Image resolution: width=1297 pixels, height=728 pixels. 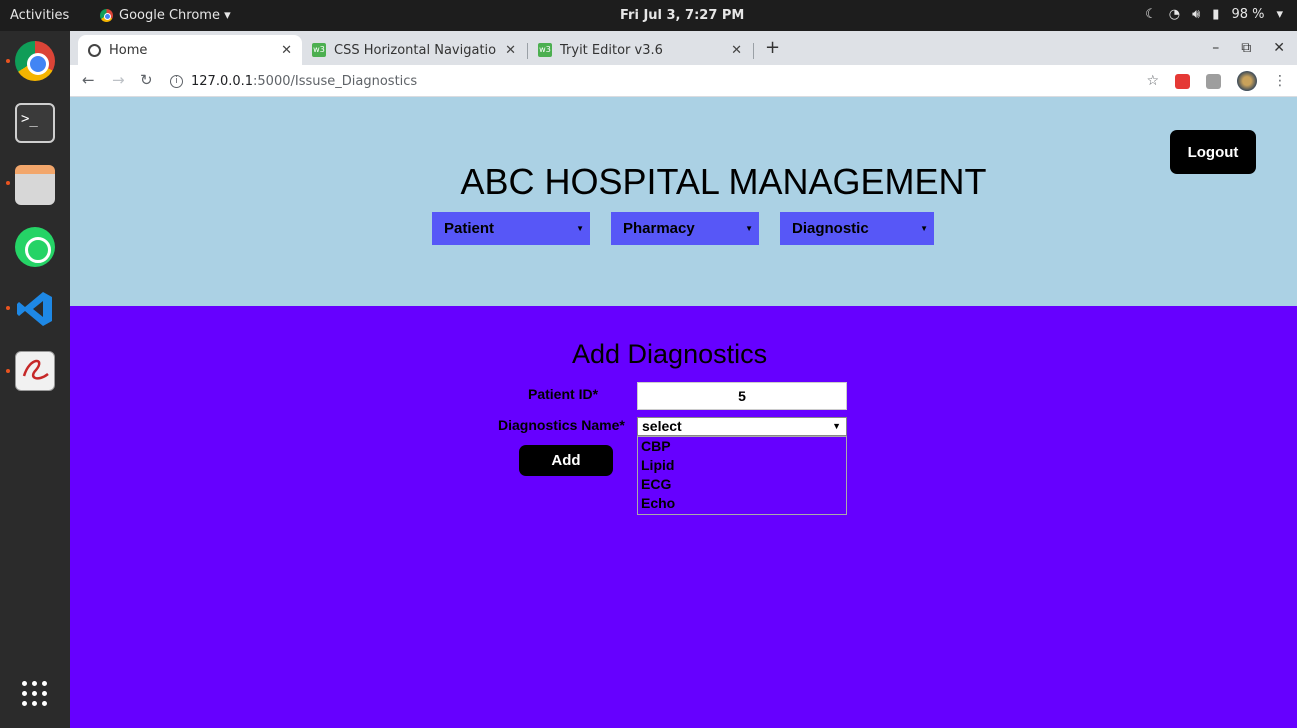 What do you see at coordinates (682, 15) in the screenshot?
I see `clock: Fri Jul 3, 7:27 PM` at bounding box center [682, 15].